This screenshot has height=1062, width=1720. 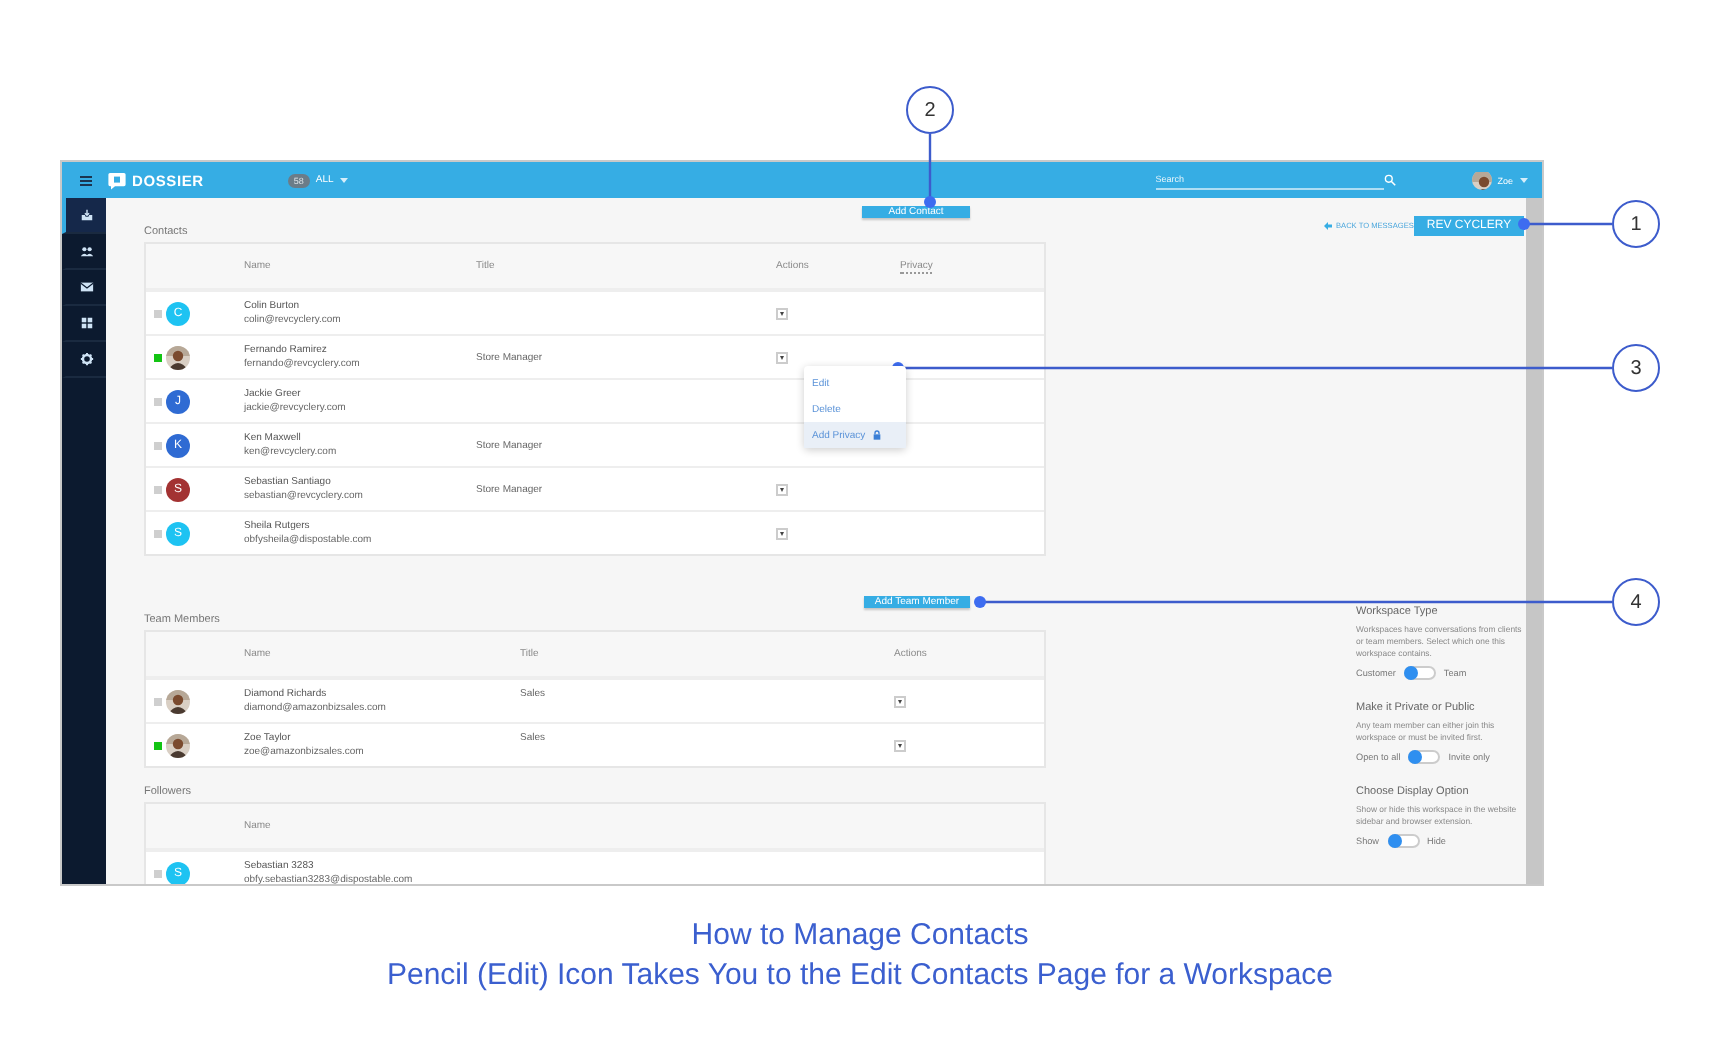 What do you see at coordinates (86, 251) in the screenshot?
I see `people-icon` at bounding box center [86, 251].